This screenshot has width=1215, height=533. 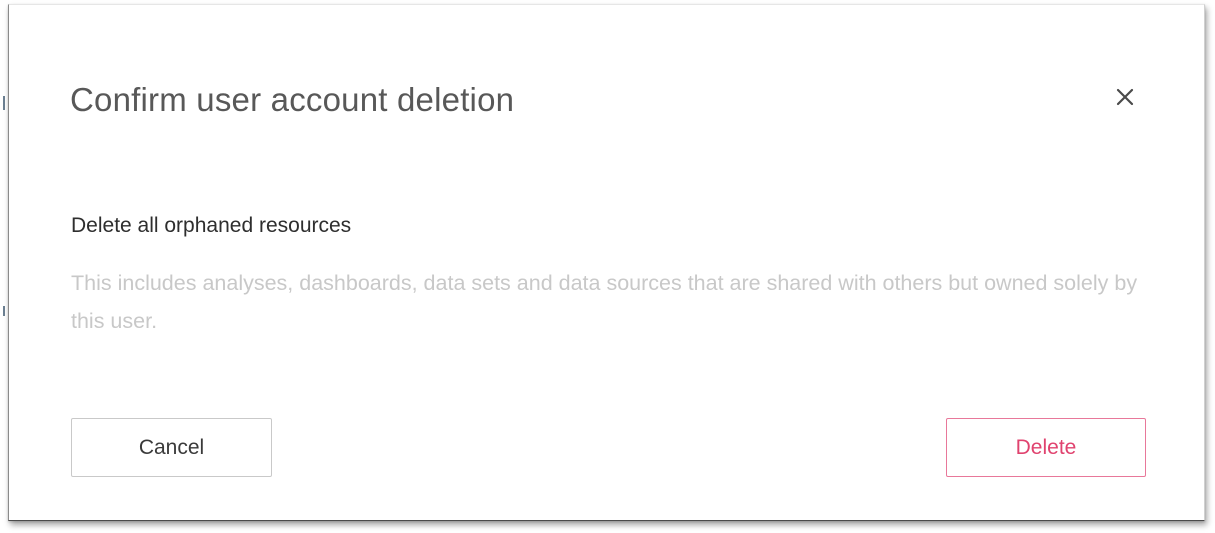 I want to click on cancel-button-label: Cancel, so click(x=171, y=447).